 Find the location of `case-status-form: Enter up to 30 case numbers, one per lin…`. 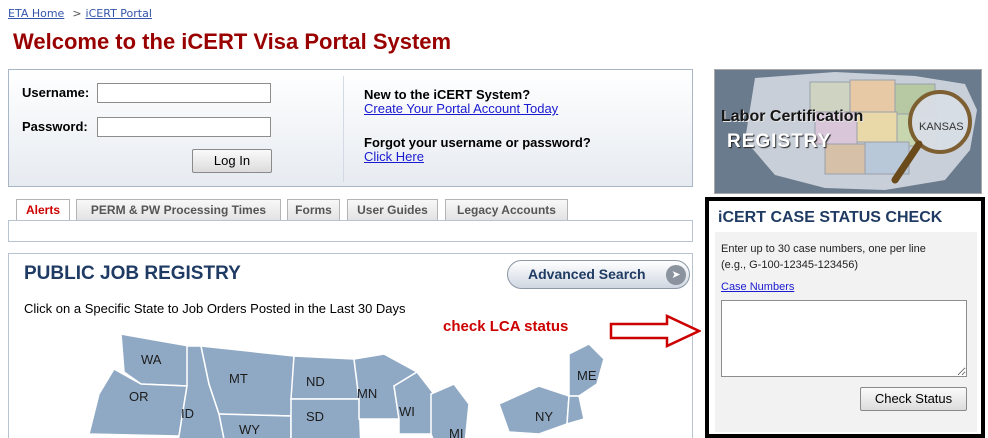

case-status-form: Enter up to 30 case numbers, one per lin… is located at coordinates (846, 332).